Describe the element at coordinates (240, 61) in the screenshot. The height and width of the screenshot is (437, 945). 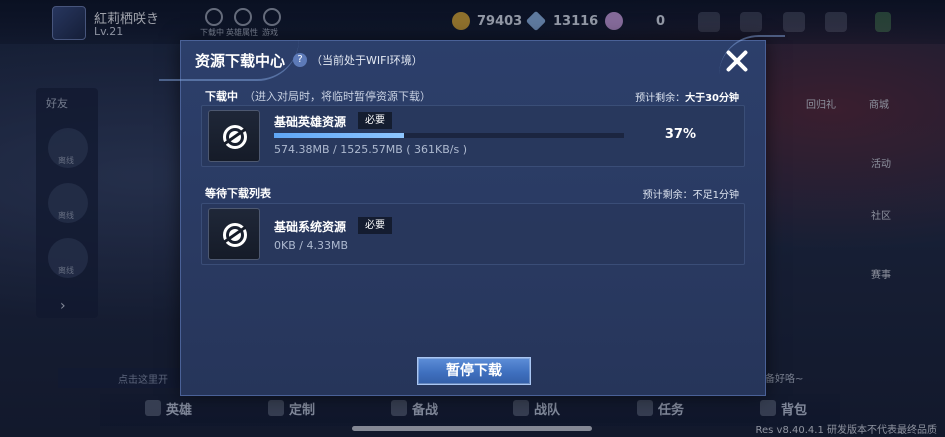
I see `dialog-title: 资源下载中心` at that location.